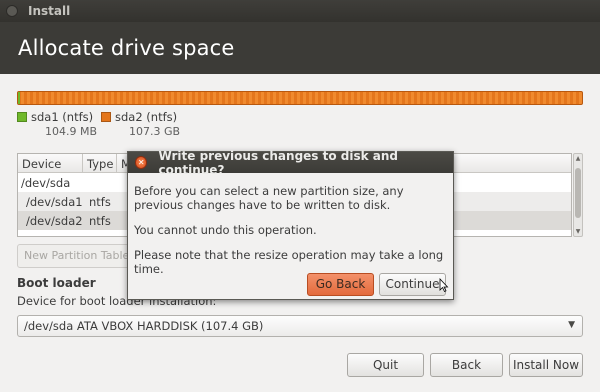 This screenshot has width=600, height=392. I want to click on continue-button: Continue, so click(412, 284).